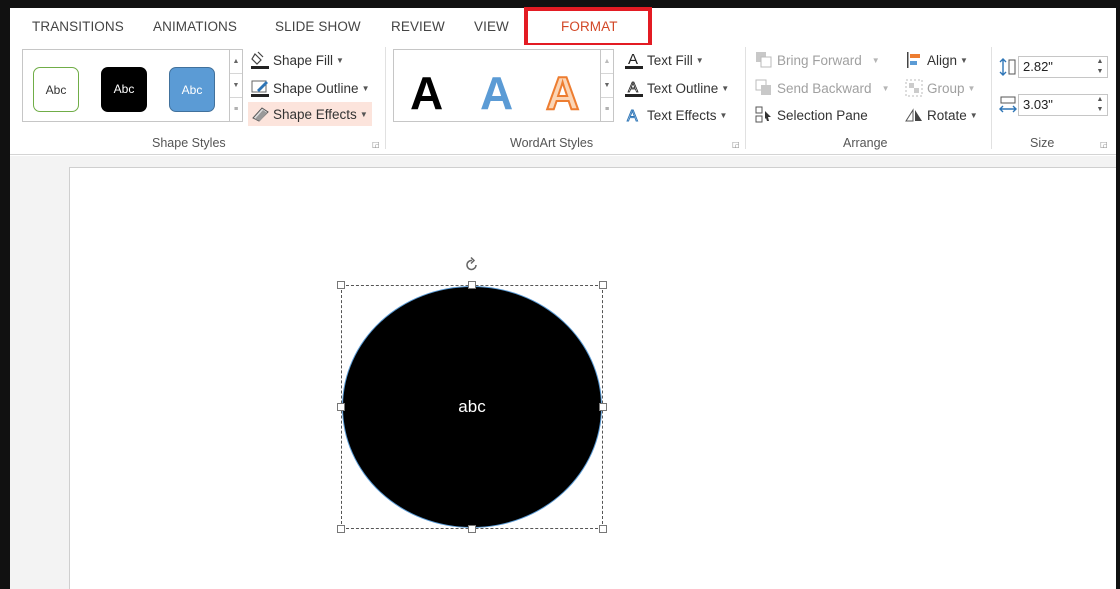 The height and width of the screenshot is (589, 1120). I want to click on width-spinner: ▲ ▼, so click(1100, 105).